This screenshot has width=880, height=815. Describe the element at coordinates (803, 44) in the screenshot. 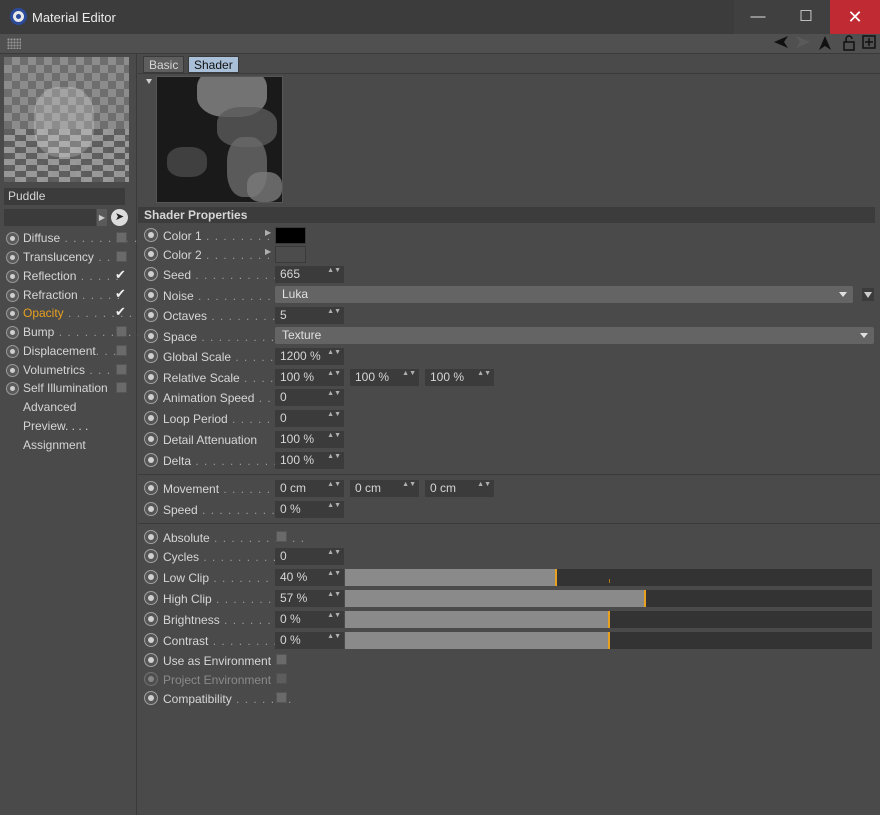

I see `arrow-right-icon` at that location.